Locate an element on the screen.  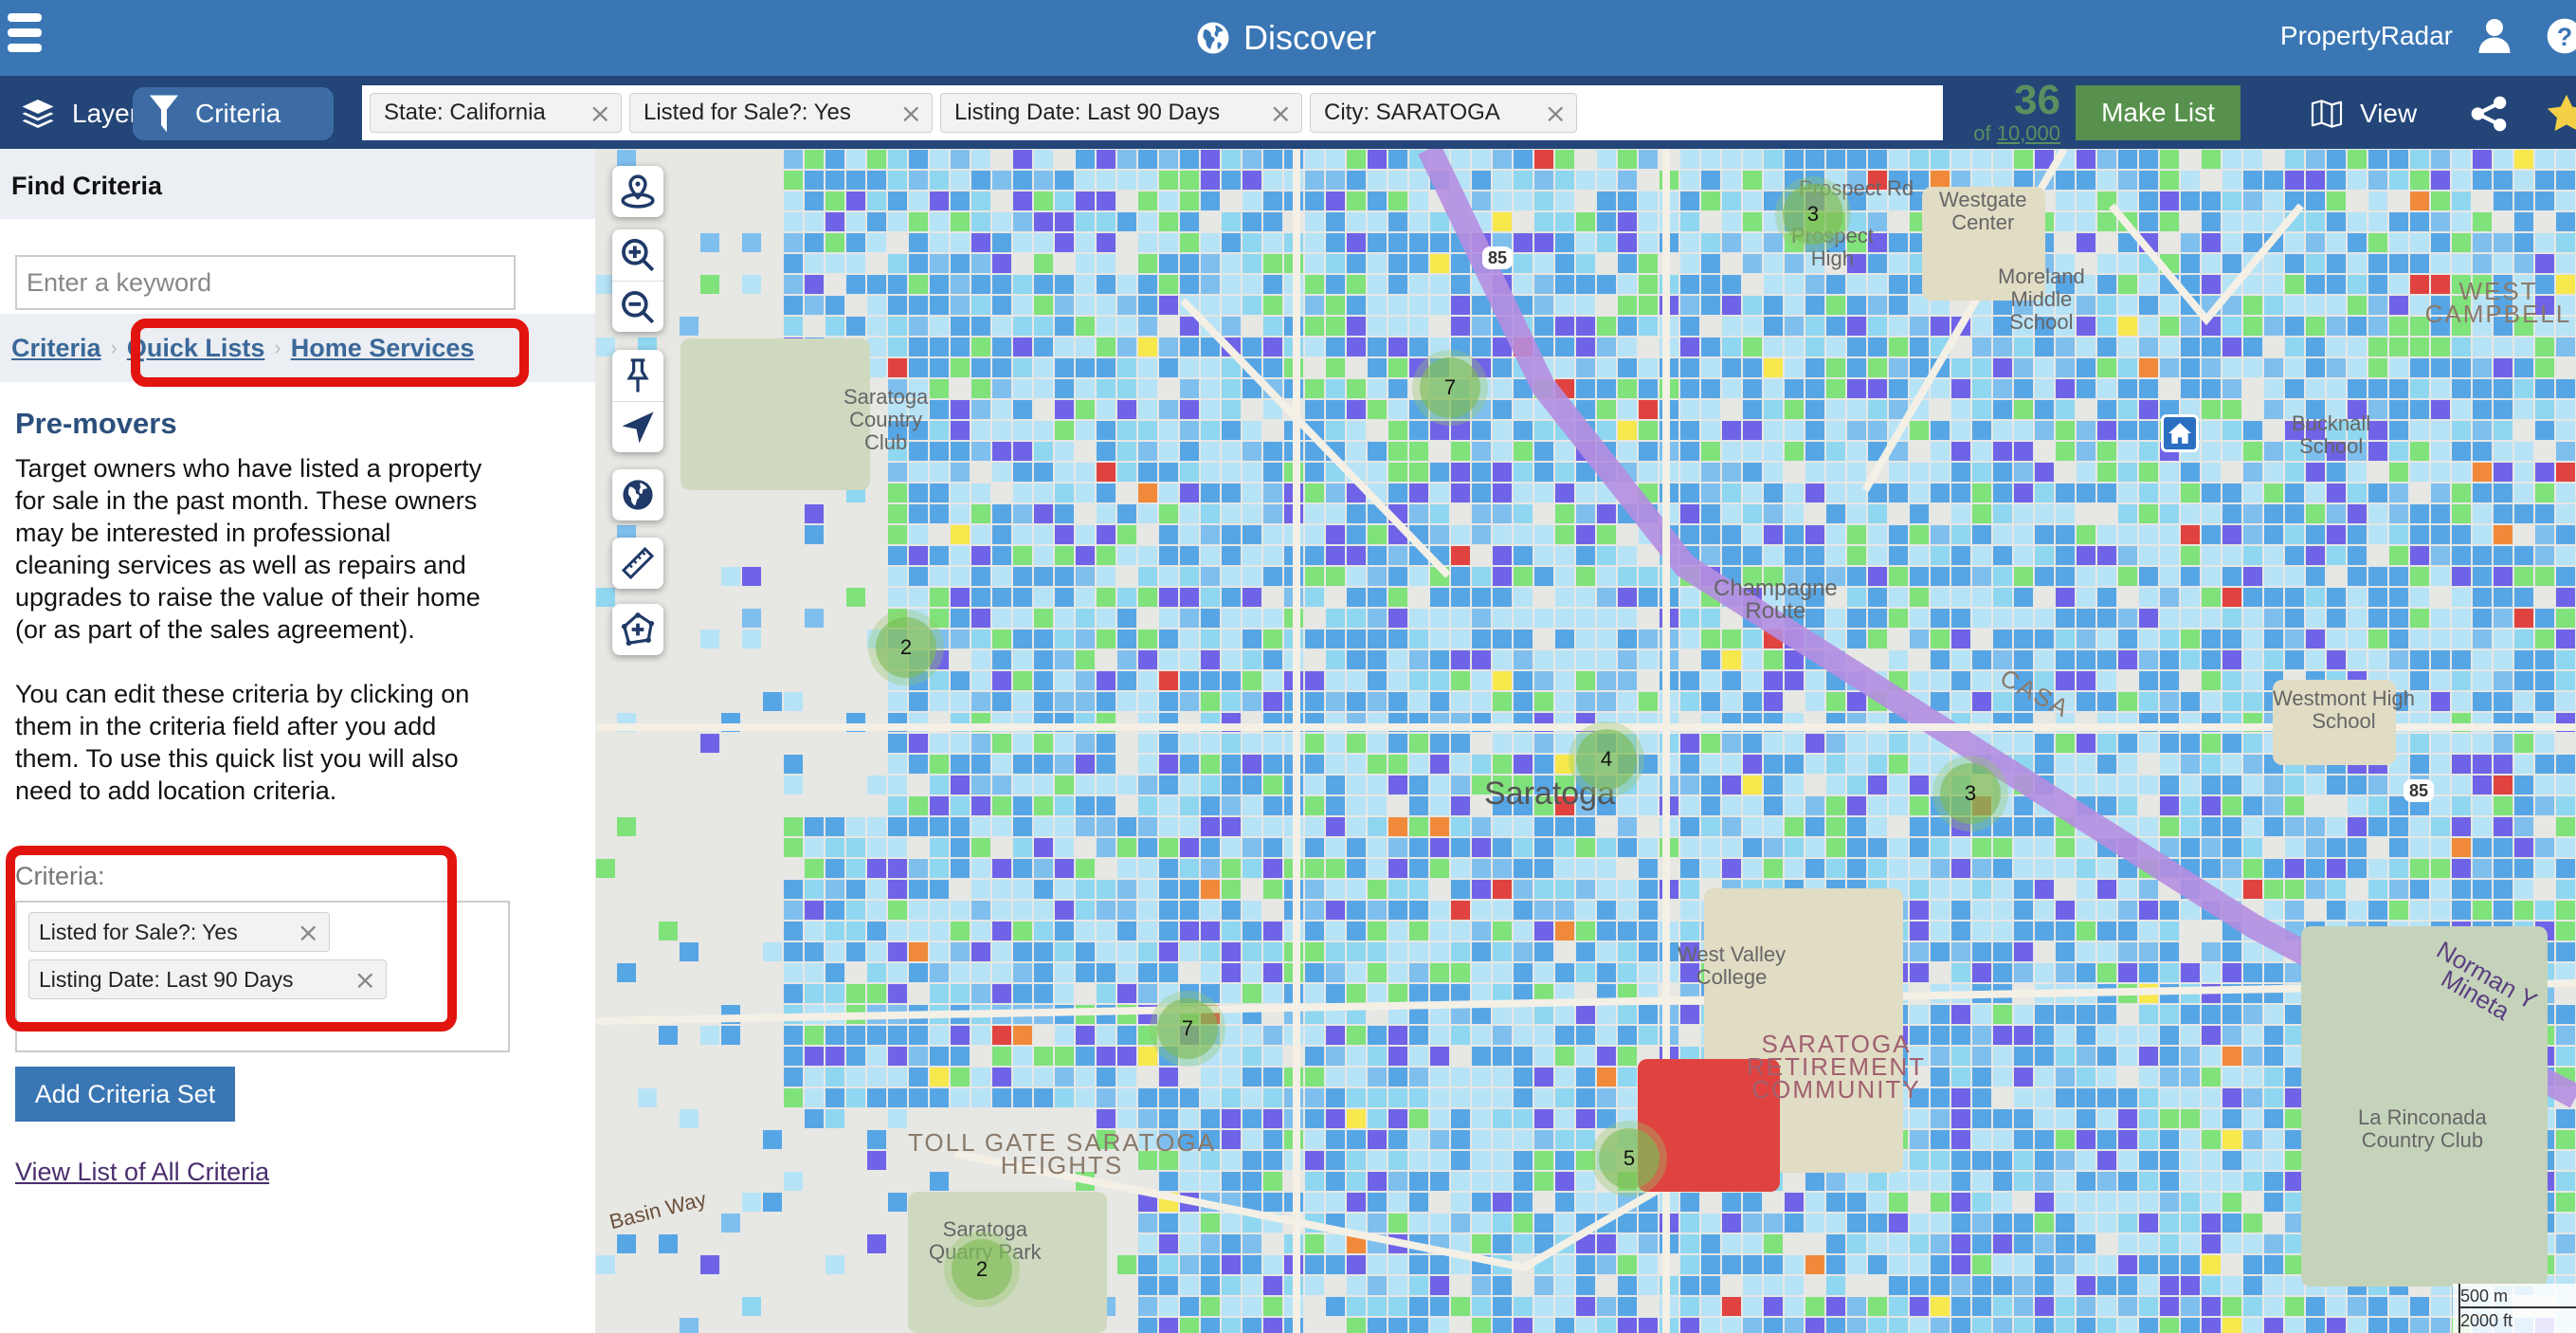
map-cluster: 4 is located at coordinates (1606, 759).